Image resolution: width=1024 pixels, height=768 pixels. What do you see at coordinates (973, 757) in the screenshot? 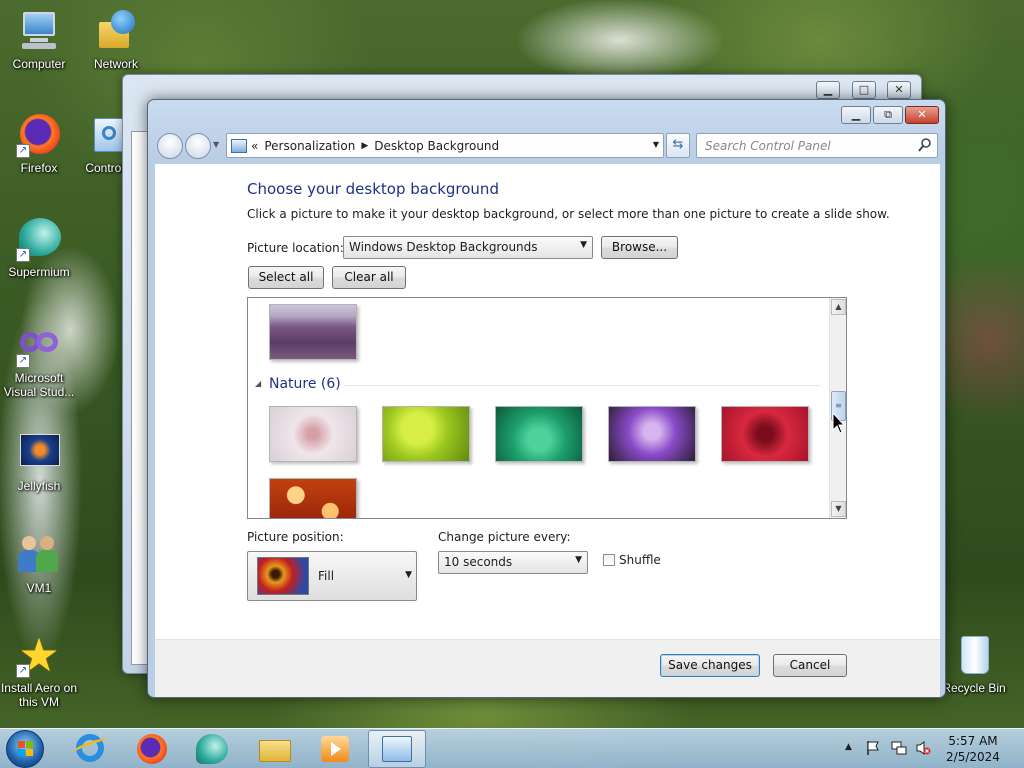
I see `clock-date: 2/5/2024` at bounding box center [973, 757].